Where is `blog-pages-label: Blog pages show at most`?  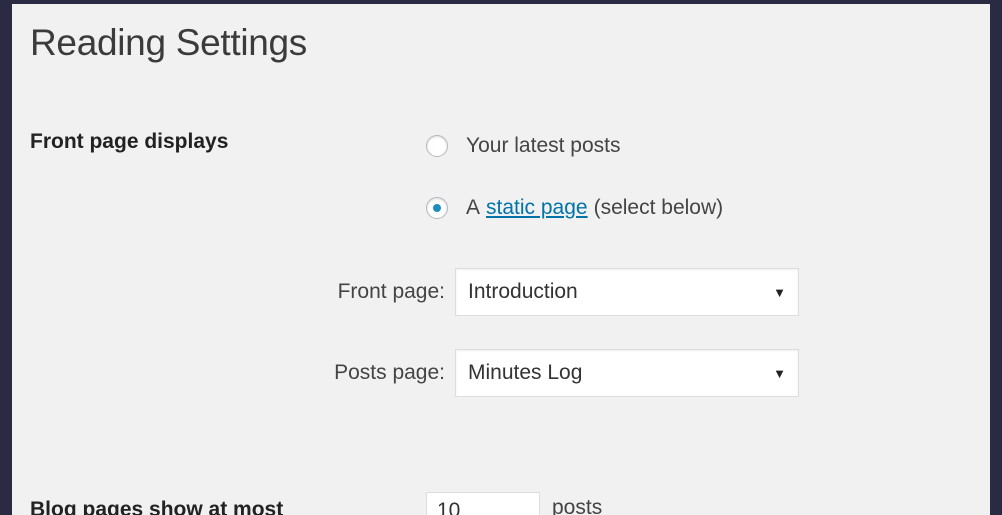
blog-pages-label: Blog pages show at most is located at coordinates (157, 506).